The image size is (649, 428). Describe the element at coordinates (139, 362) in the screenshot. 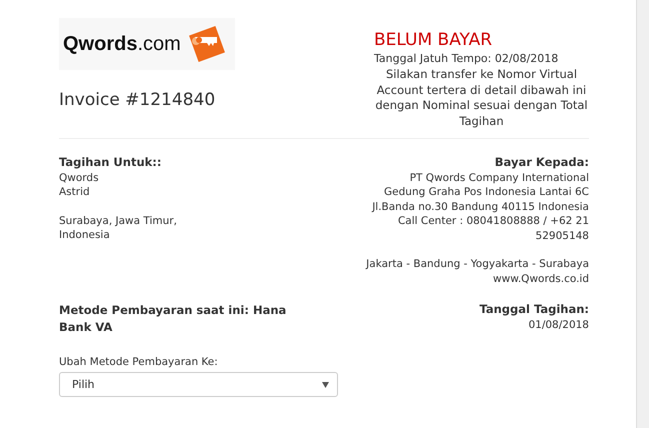

I see `field-label: Ubah Metode Pembayaran Ke:` at that location.